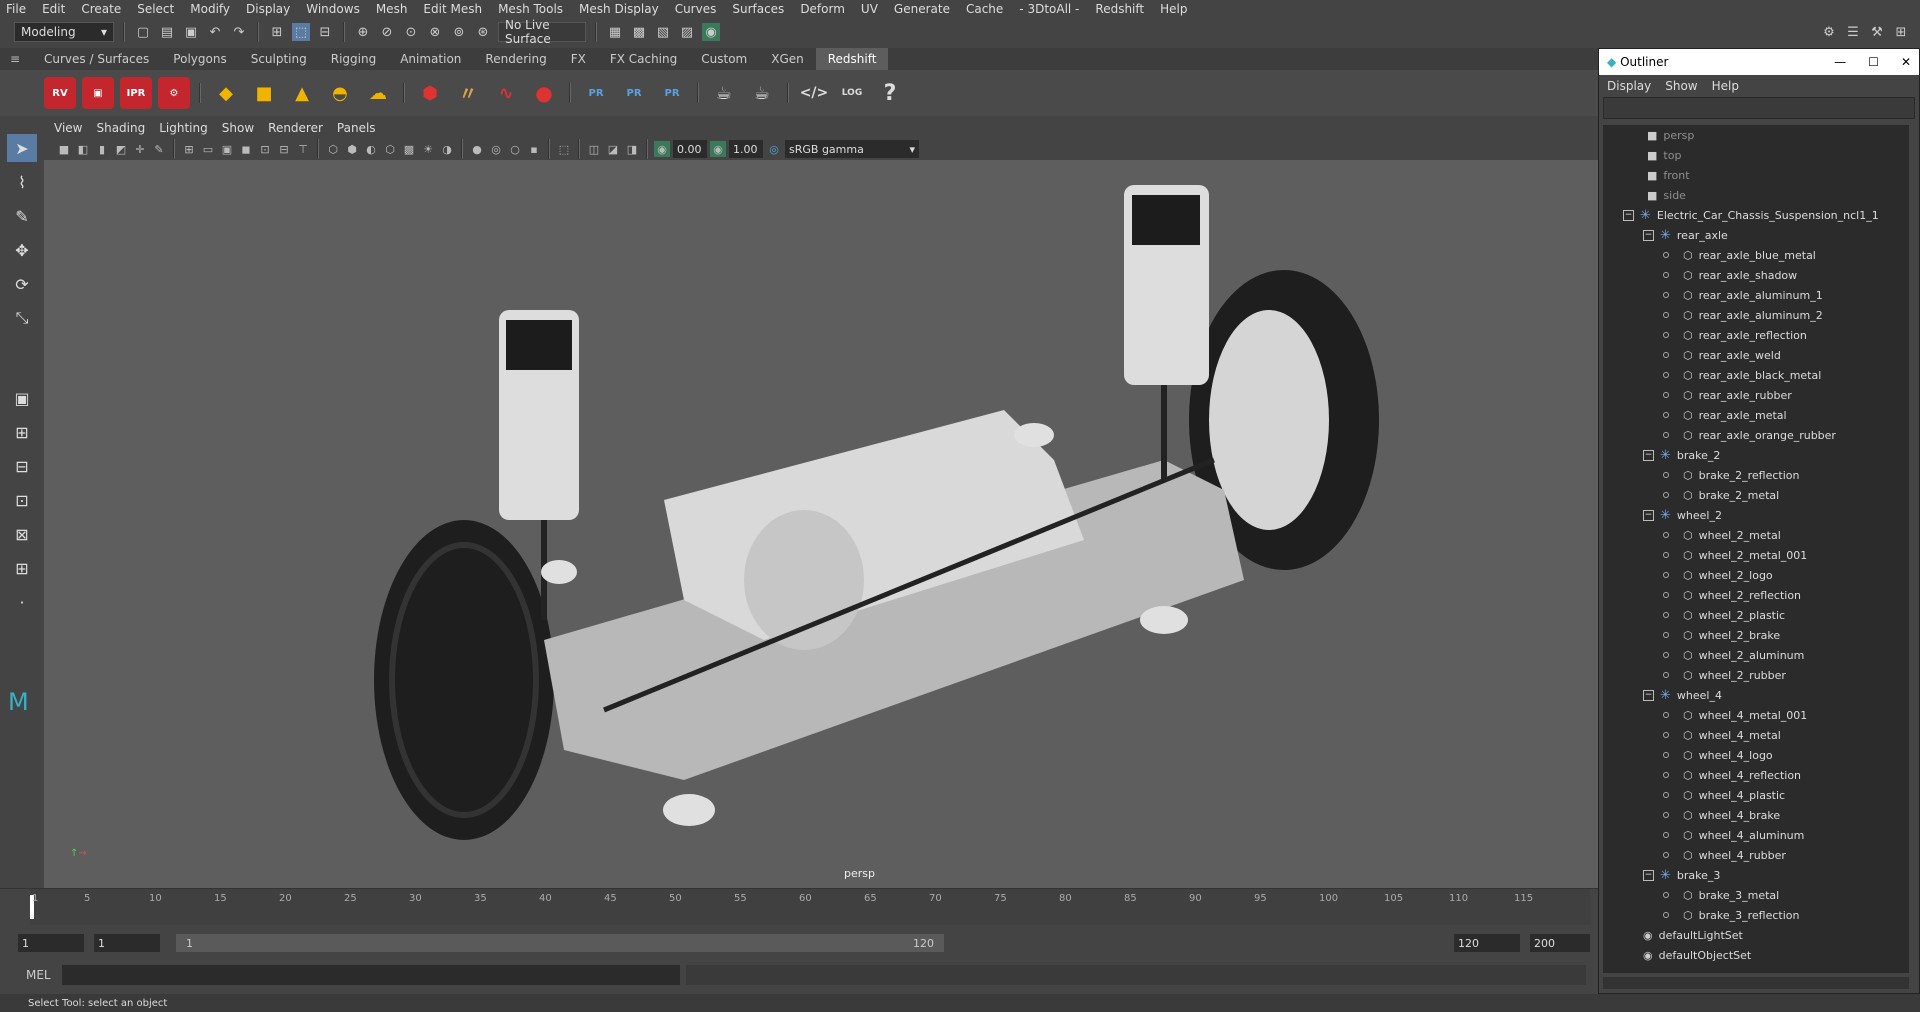  What do you see at coordinates (371, 975) in the screenshot?
I see `command-input` at bounding box center [371, 975].